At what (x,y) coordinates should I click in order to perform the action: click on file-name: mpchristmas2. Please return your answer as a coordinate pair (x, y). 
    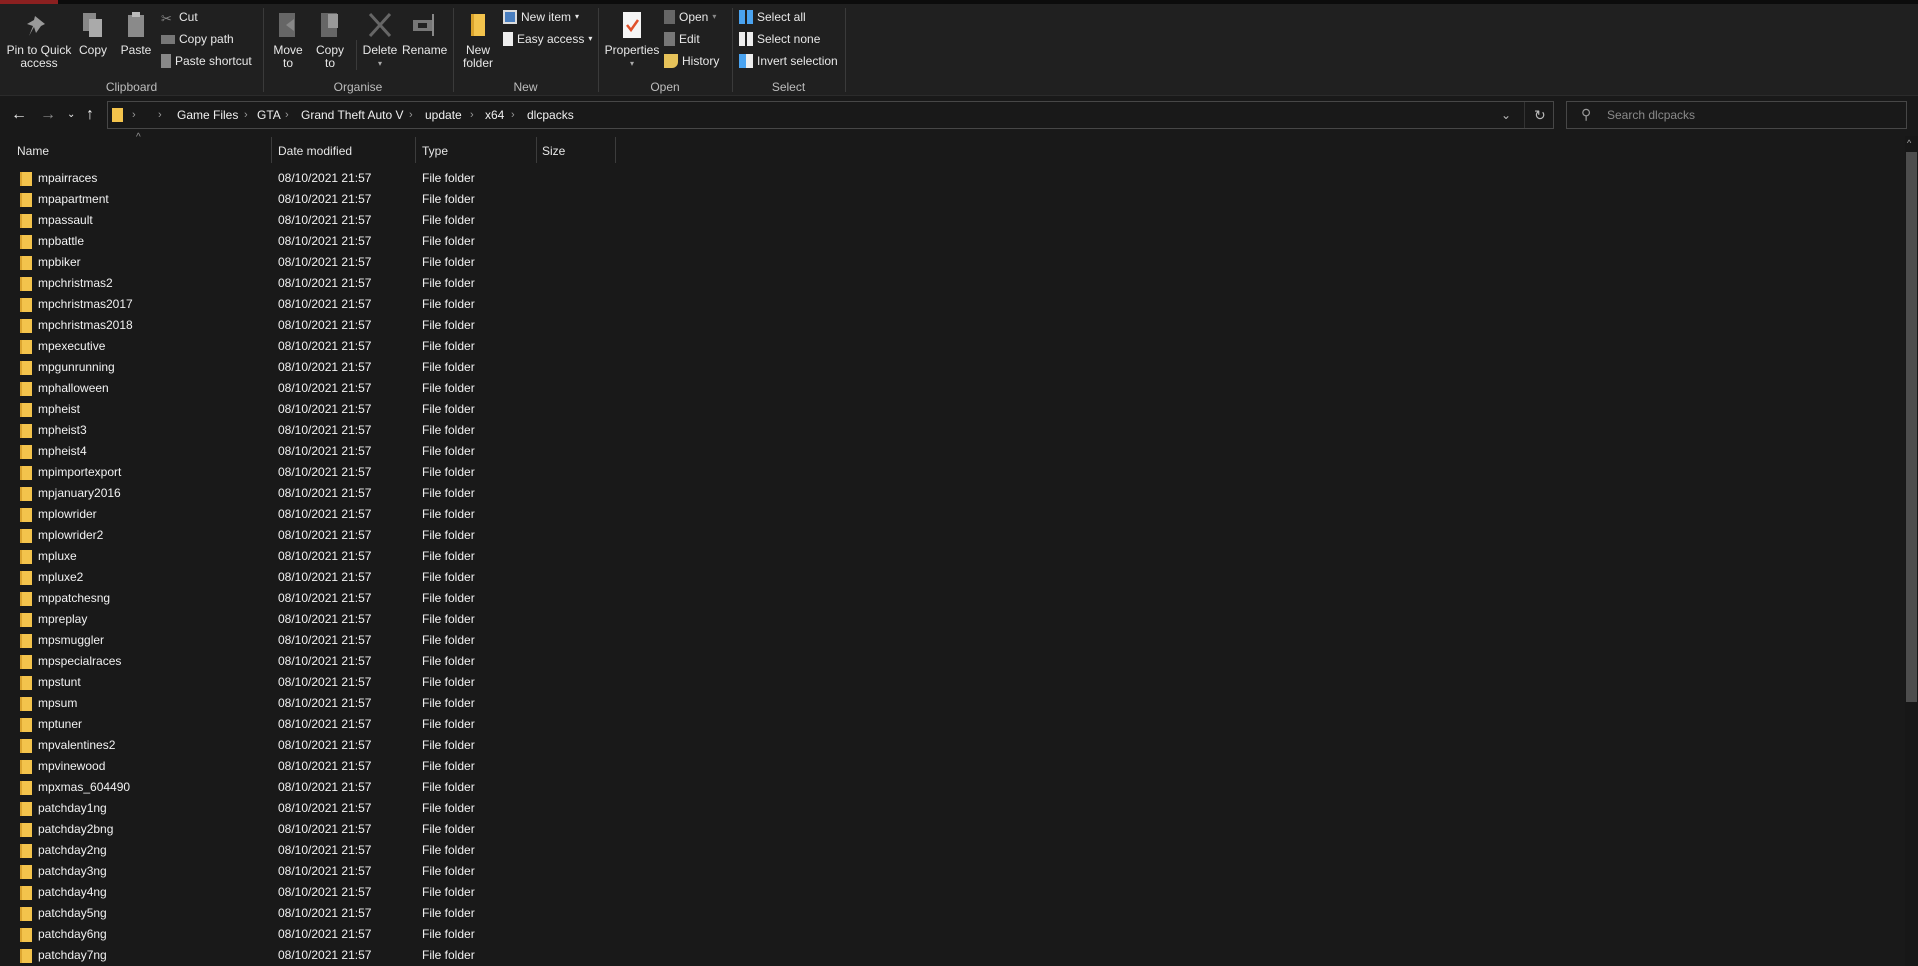
    Looking at the image, I should click on (75, 283).